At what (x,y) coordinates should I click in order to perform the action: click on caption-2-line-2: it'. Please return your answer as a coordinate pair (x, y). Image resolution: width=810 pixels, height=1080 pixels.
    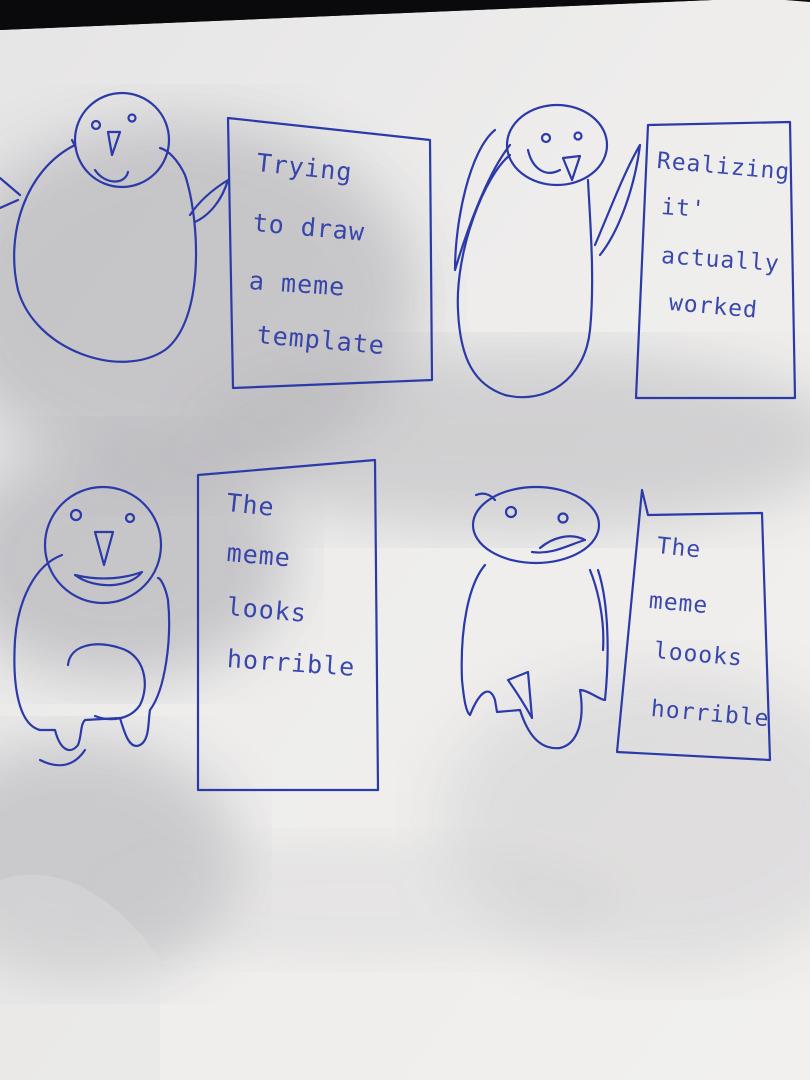
    Looking at the image, I should click on (683, 209).